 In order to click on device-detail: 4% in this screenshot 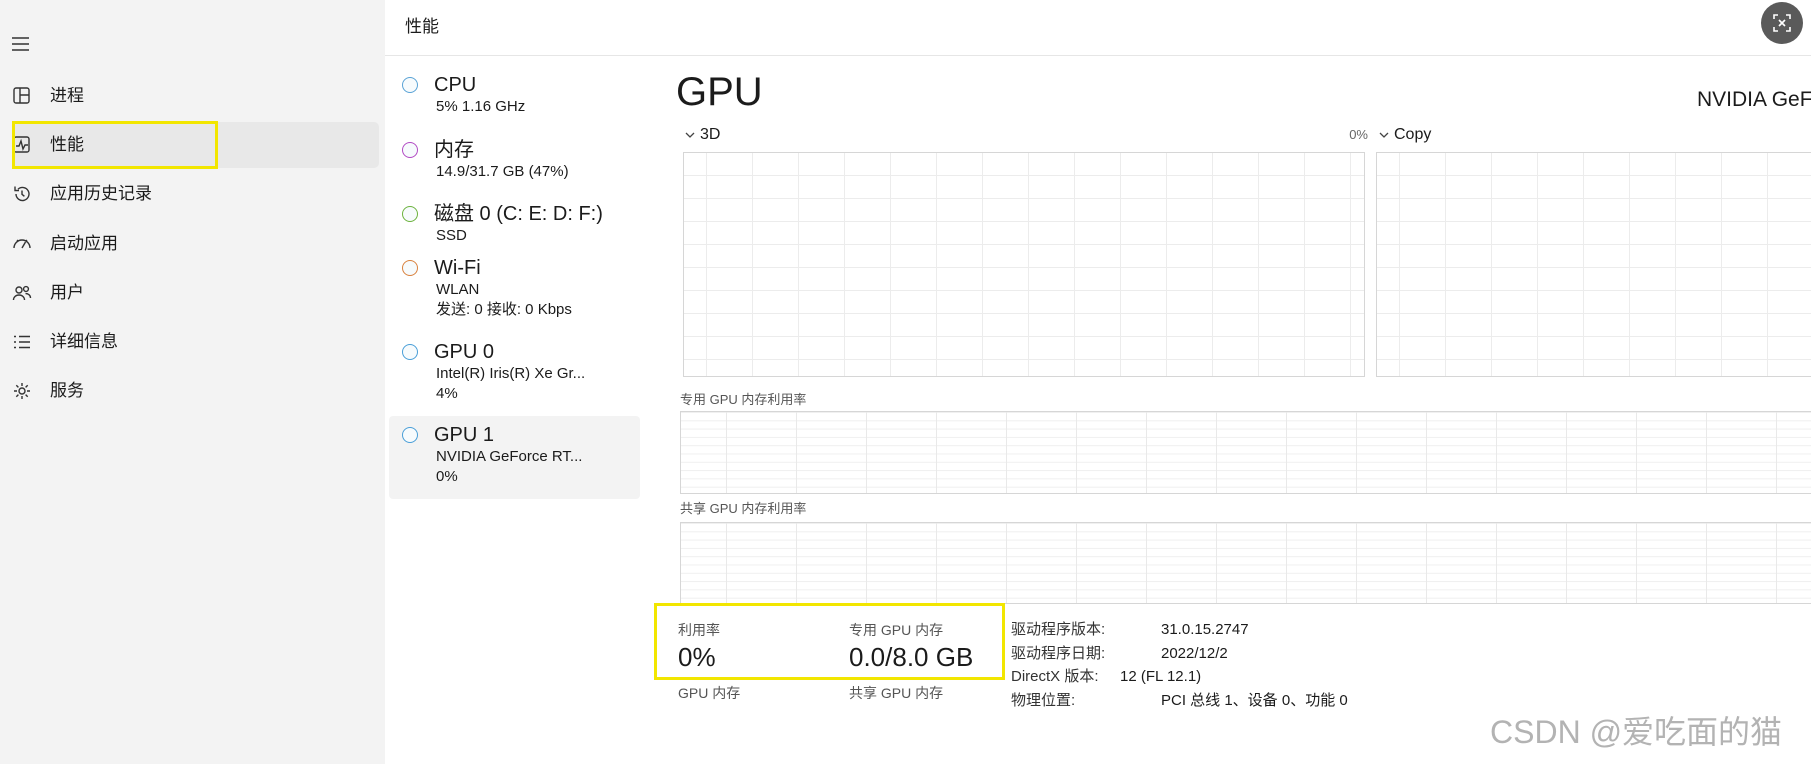, I will do `click(447, 393)`.